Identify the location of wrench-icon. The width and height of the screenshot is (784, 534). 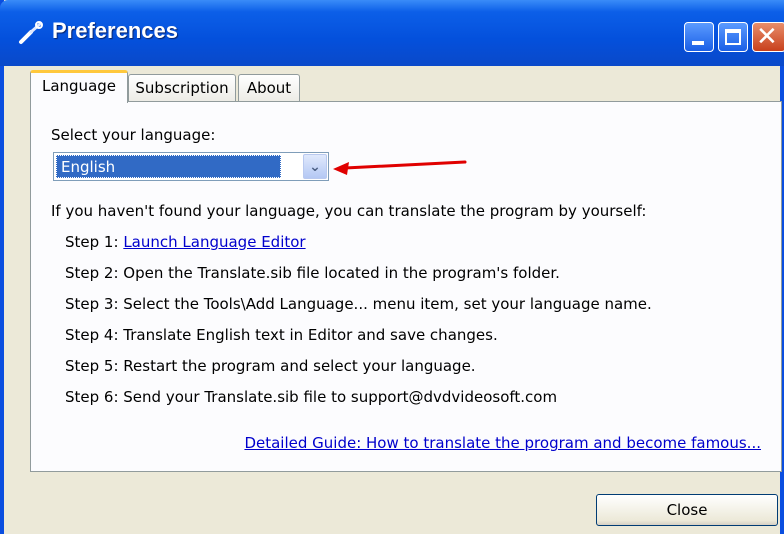
(31, 32).